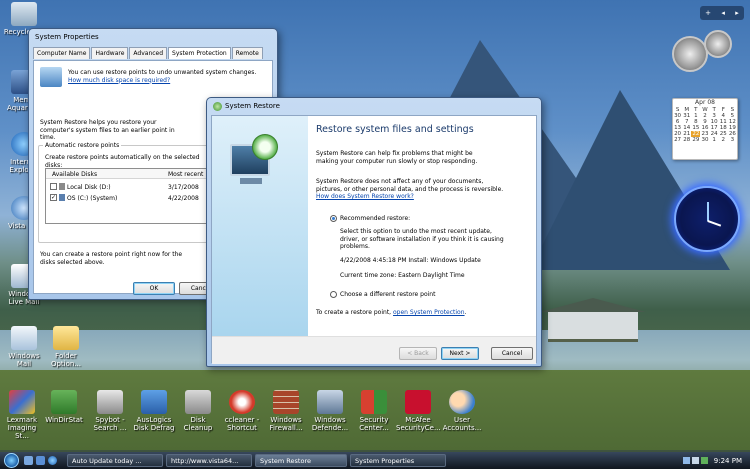 Image resolution: width=750 pixels, height=469 pixels. I want to click on system-restore-footer, so click(374, 350).